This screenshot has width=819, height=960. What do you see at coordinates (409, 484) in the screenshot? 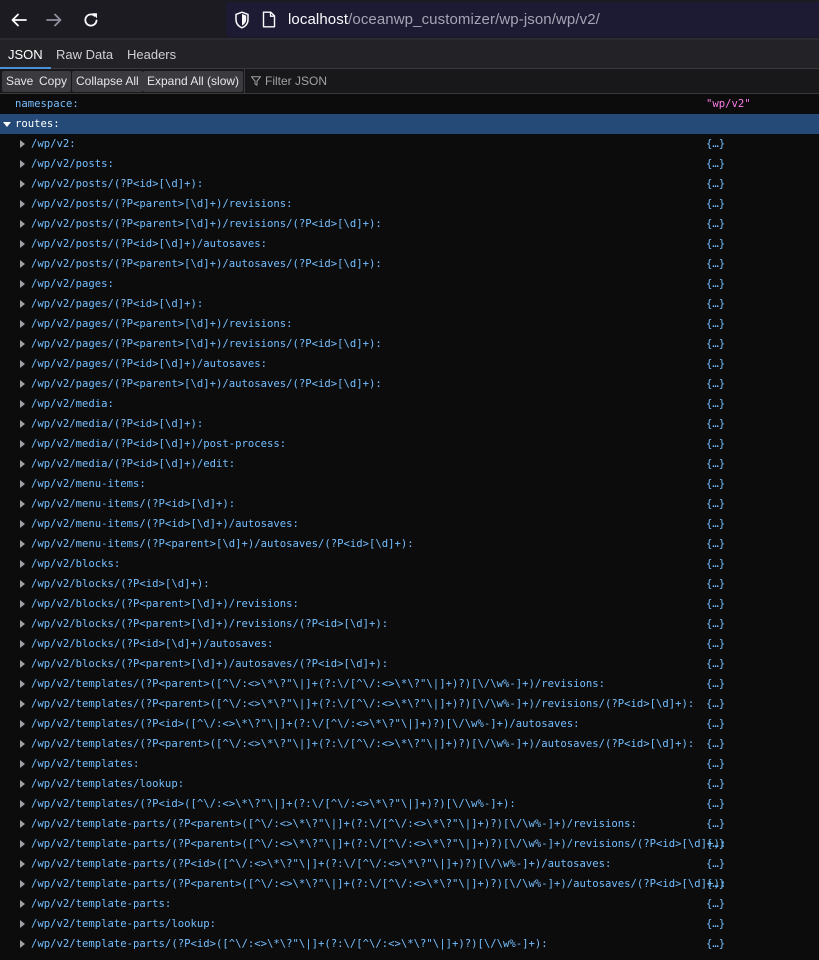
I see `tree-row-route: /wp/v2/menu-items: {…}` at bounding box center [409, 484].